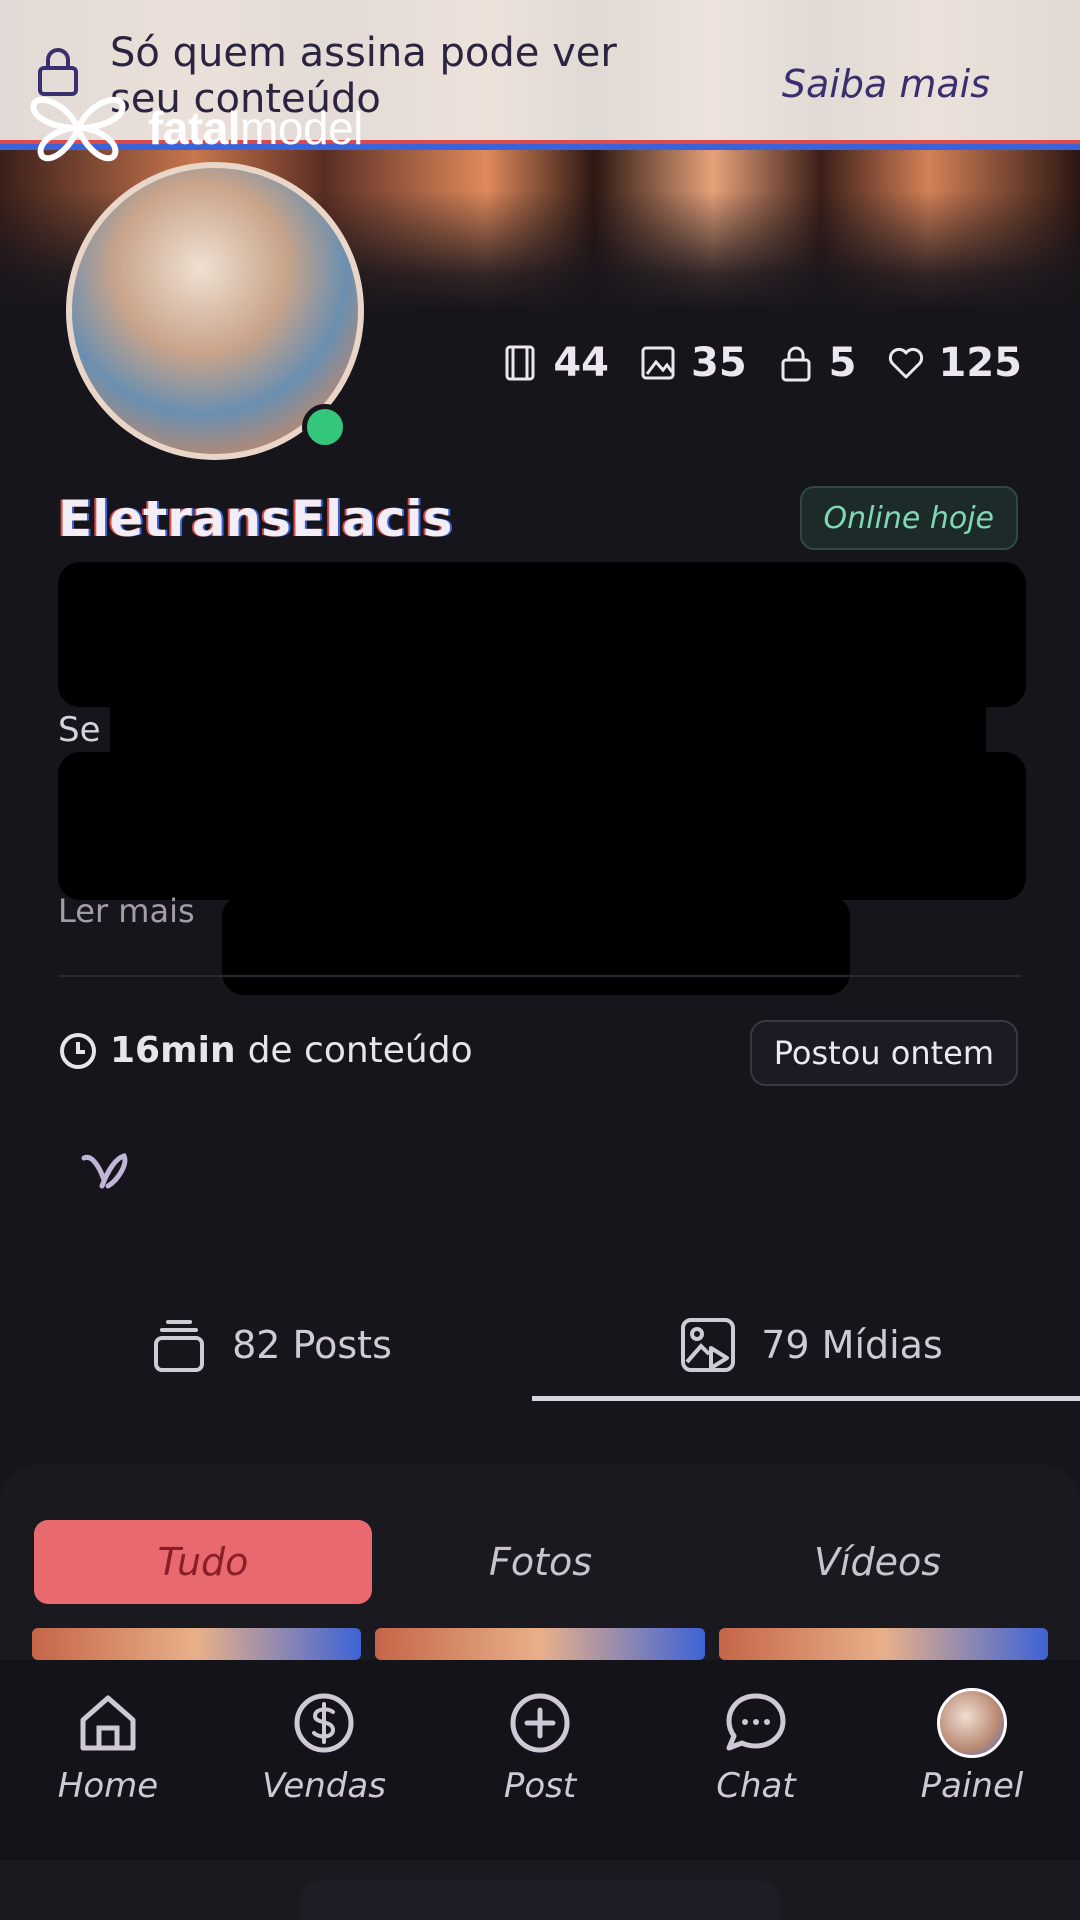 The height and width of the screenshot is (1920, 1080). Describe the element at coordinates (540, 1900) in the screenshot. I see `home-indicator` at that location.